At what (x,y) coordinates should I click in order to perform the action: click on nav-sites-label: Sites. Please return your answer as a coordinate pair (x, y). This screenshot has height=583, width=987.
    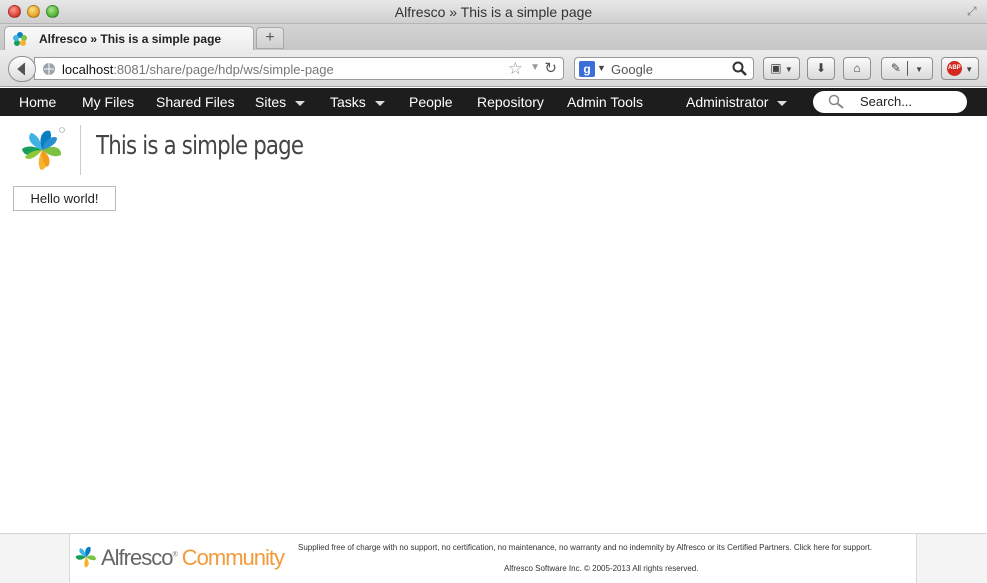
    Looking at the image, I should click on (271, 102).